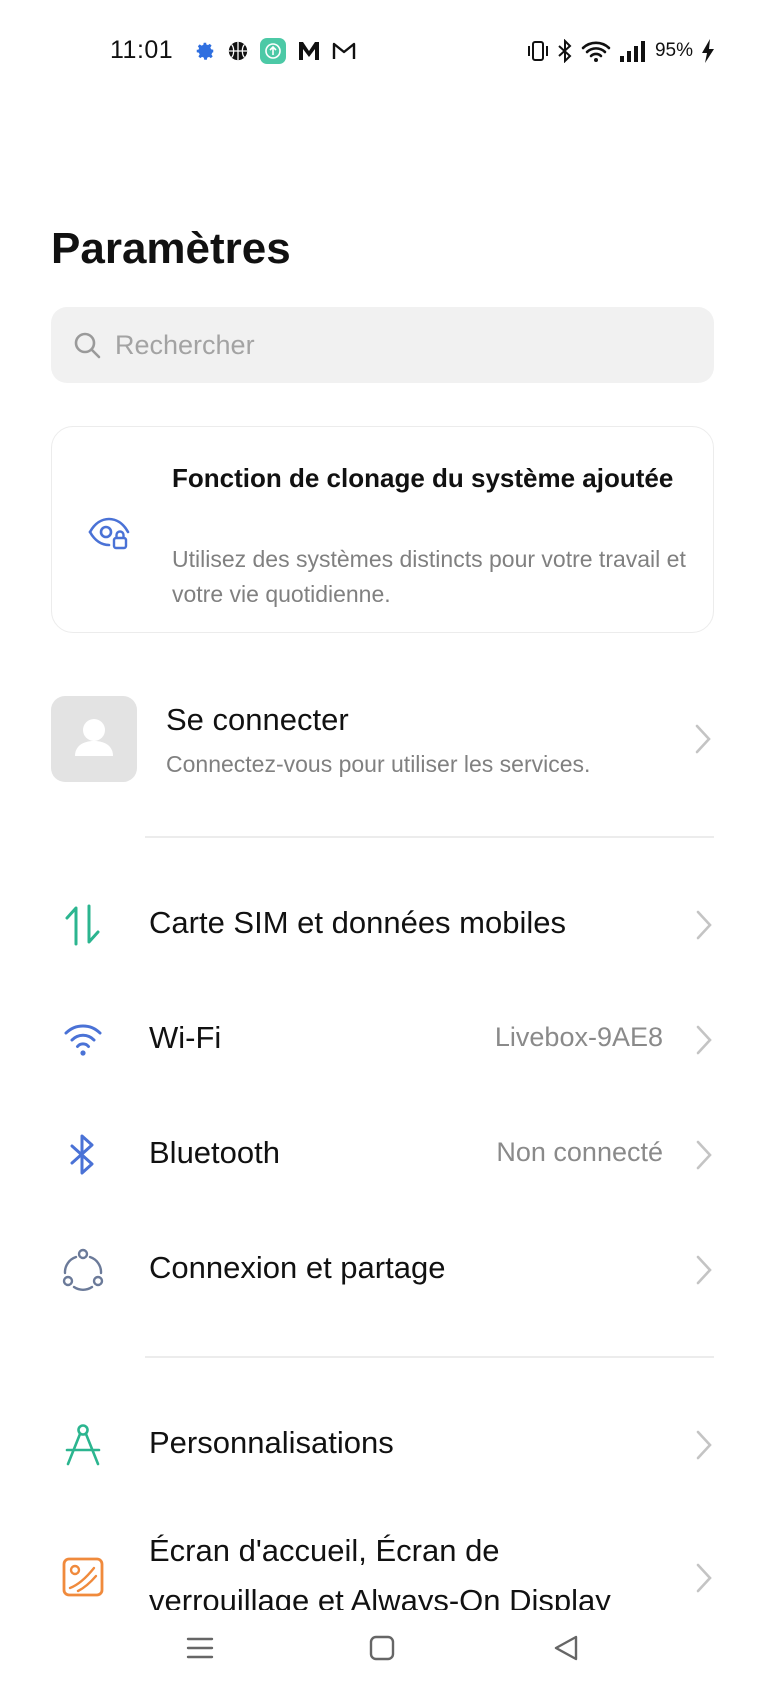 The image size is (765, 1700). I want to click on account-title: Se connecter, so click(257, 719).